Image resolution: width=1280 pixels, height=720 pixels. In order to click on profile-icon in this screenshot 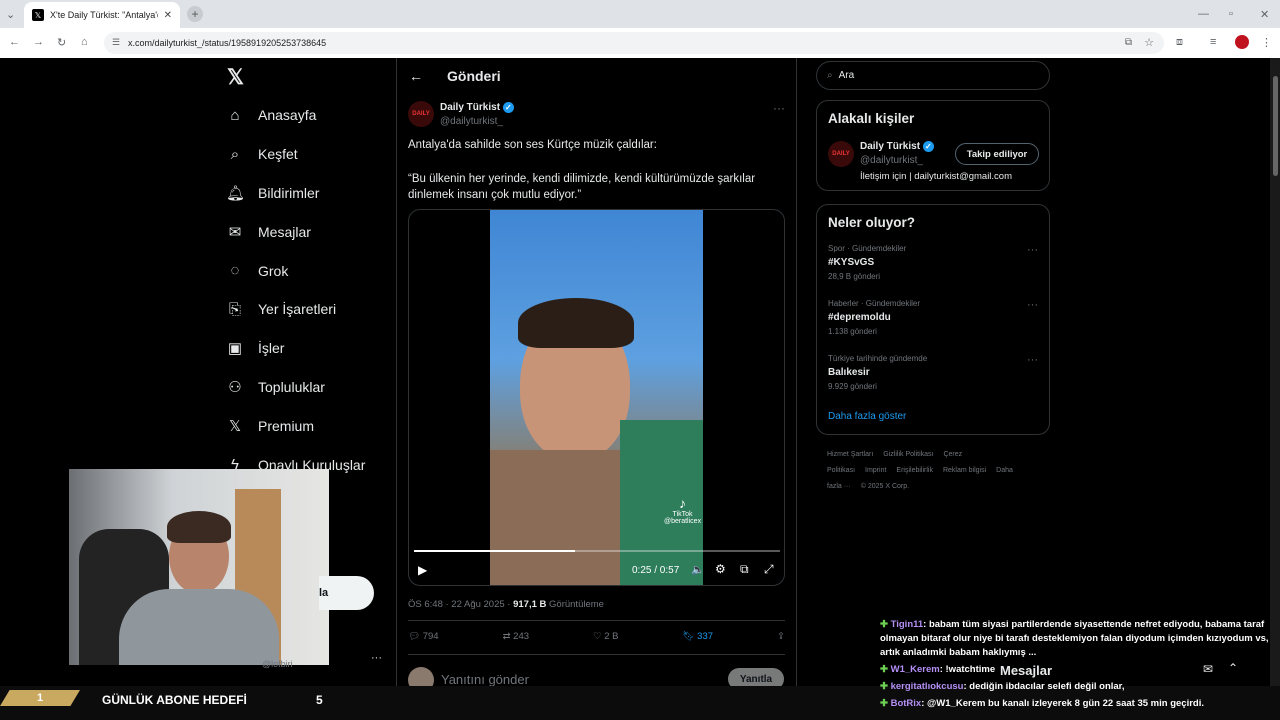, I will do `click(1242, 42)`.